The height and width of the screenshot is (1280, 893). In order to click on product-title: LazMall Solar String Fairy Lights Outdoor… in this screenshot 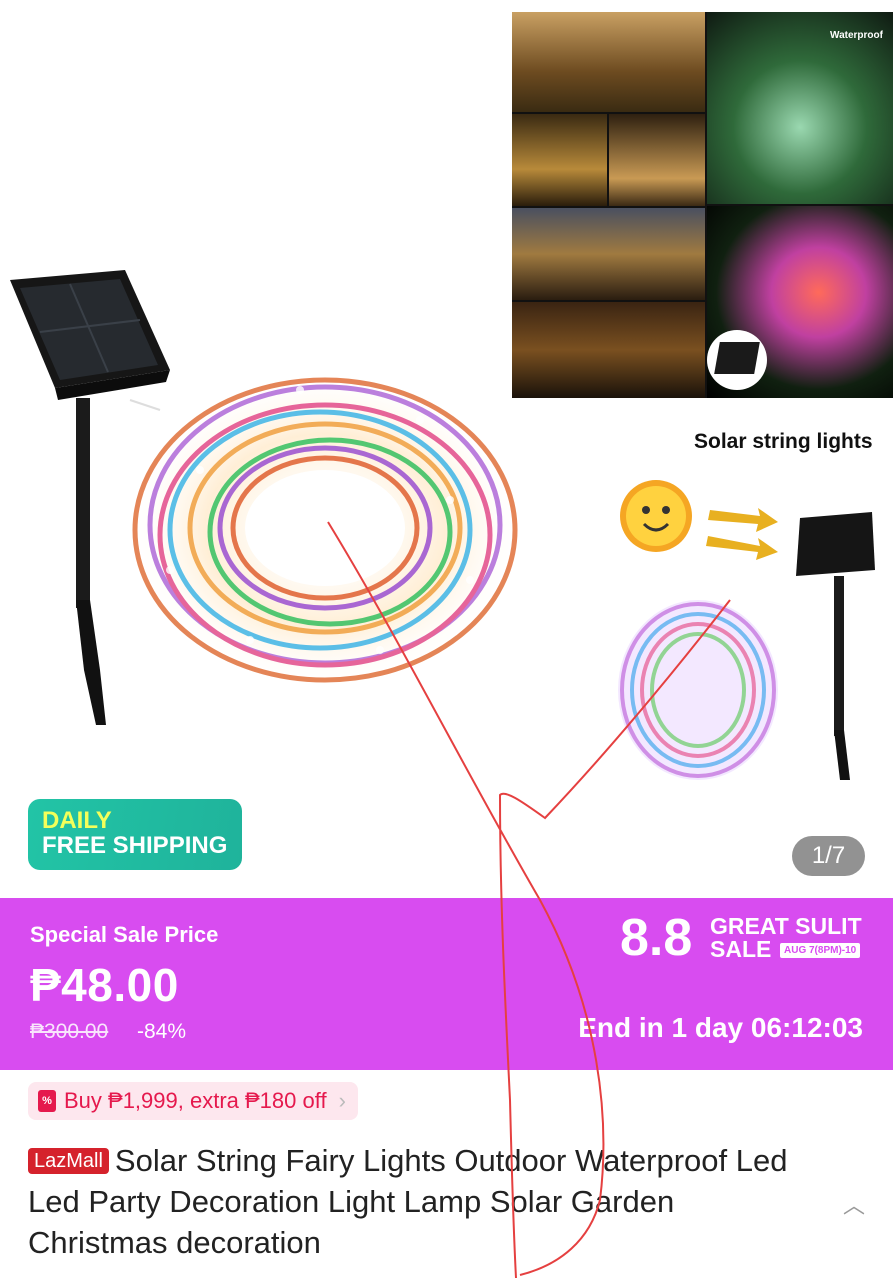, I will do `click(413, 1201)`.